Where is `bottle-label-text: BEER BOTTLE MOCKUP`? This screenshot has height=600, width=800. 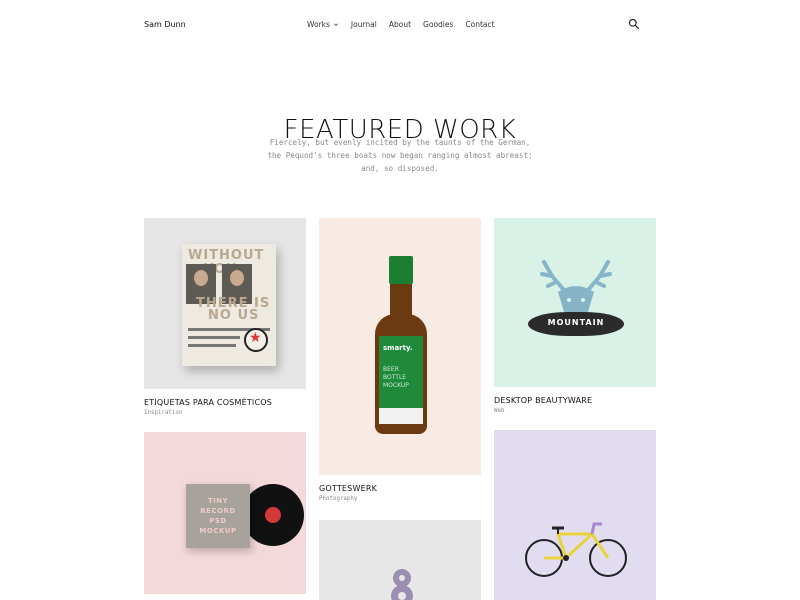 bottle-label-text: BEER BOTTLE MOCKUP is located at coordinates (396, 378).